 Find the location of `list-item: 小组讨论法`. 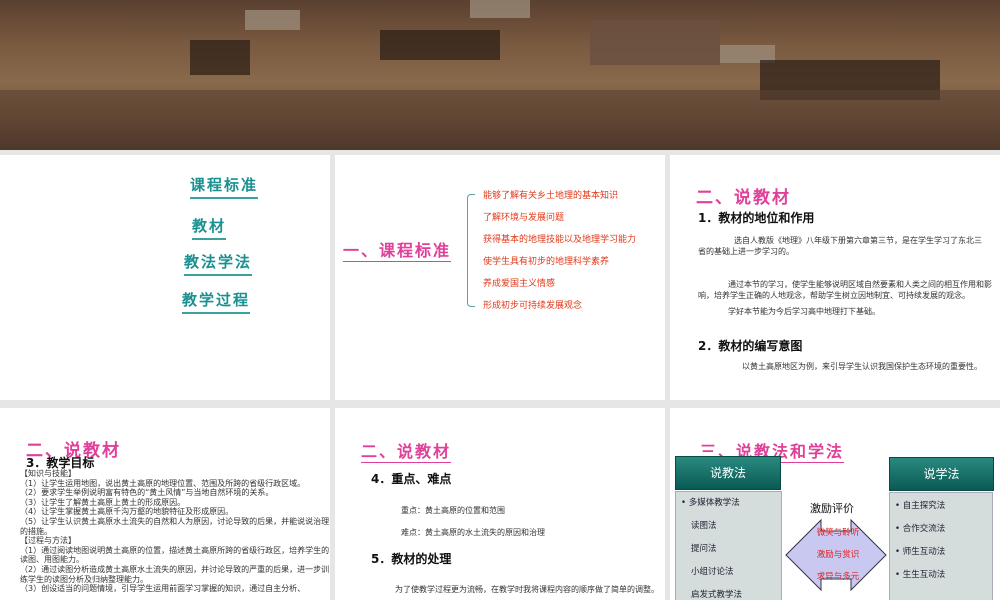

list-item: 小组讨论法 is located at coordinates (712, 572).